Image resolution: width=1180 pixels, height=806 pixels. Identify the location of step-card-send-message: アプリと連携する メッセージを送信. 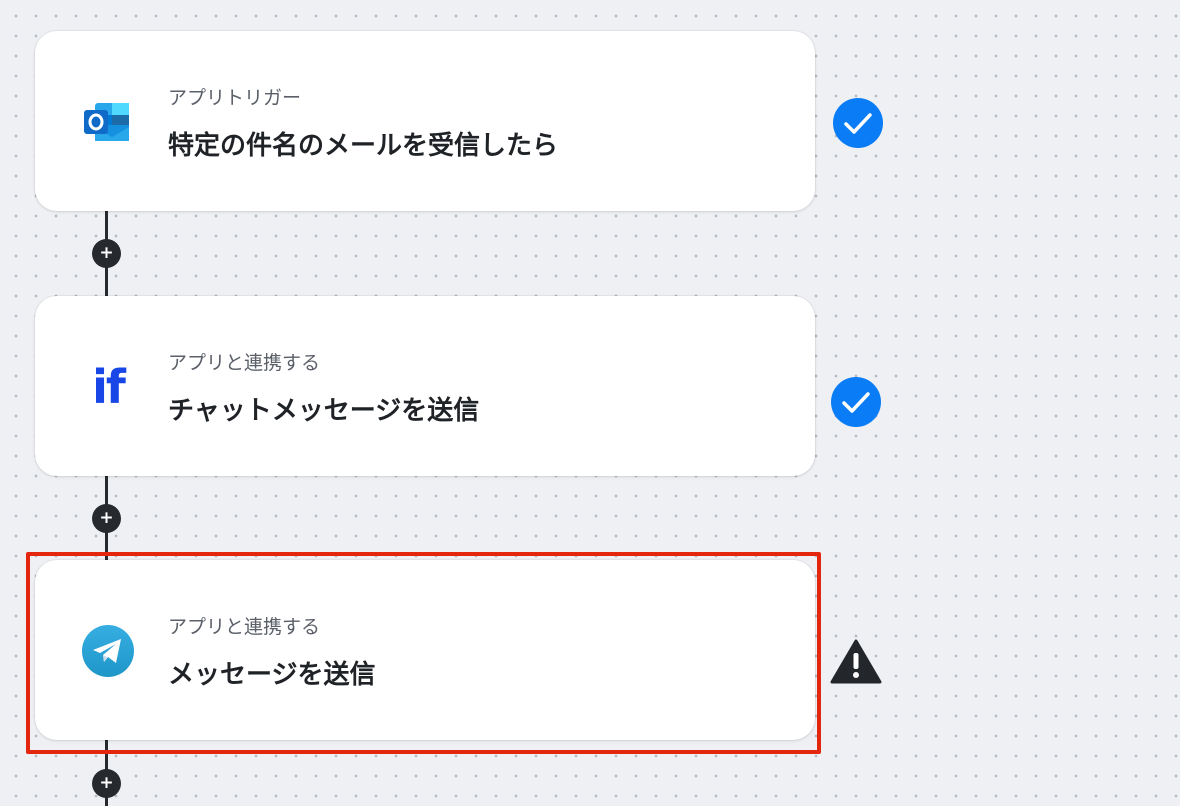
(425, 650).